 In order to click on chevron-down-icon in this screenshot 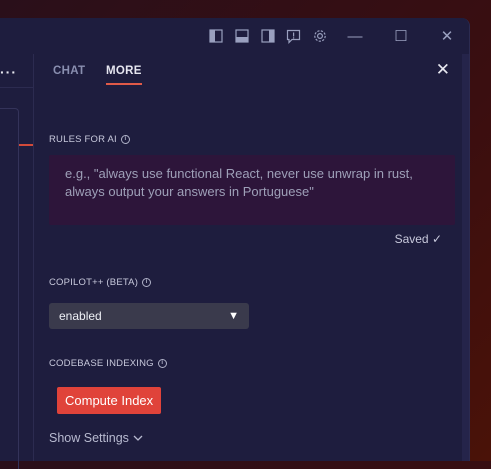, I will do `click(138, 438)`.